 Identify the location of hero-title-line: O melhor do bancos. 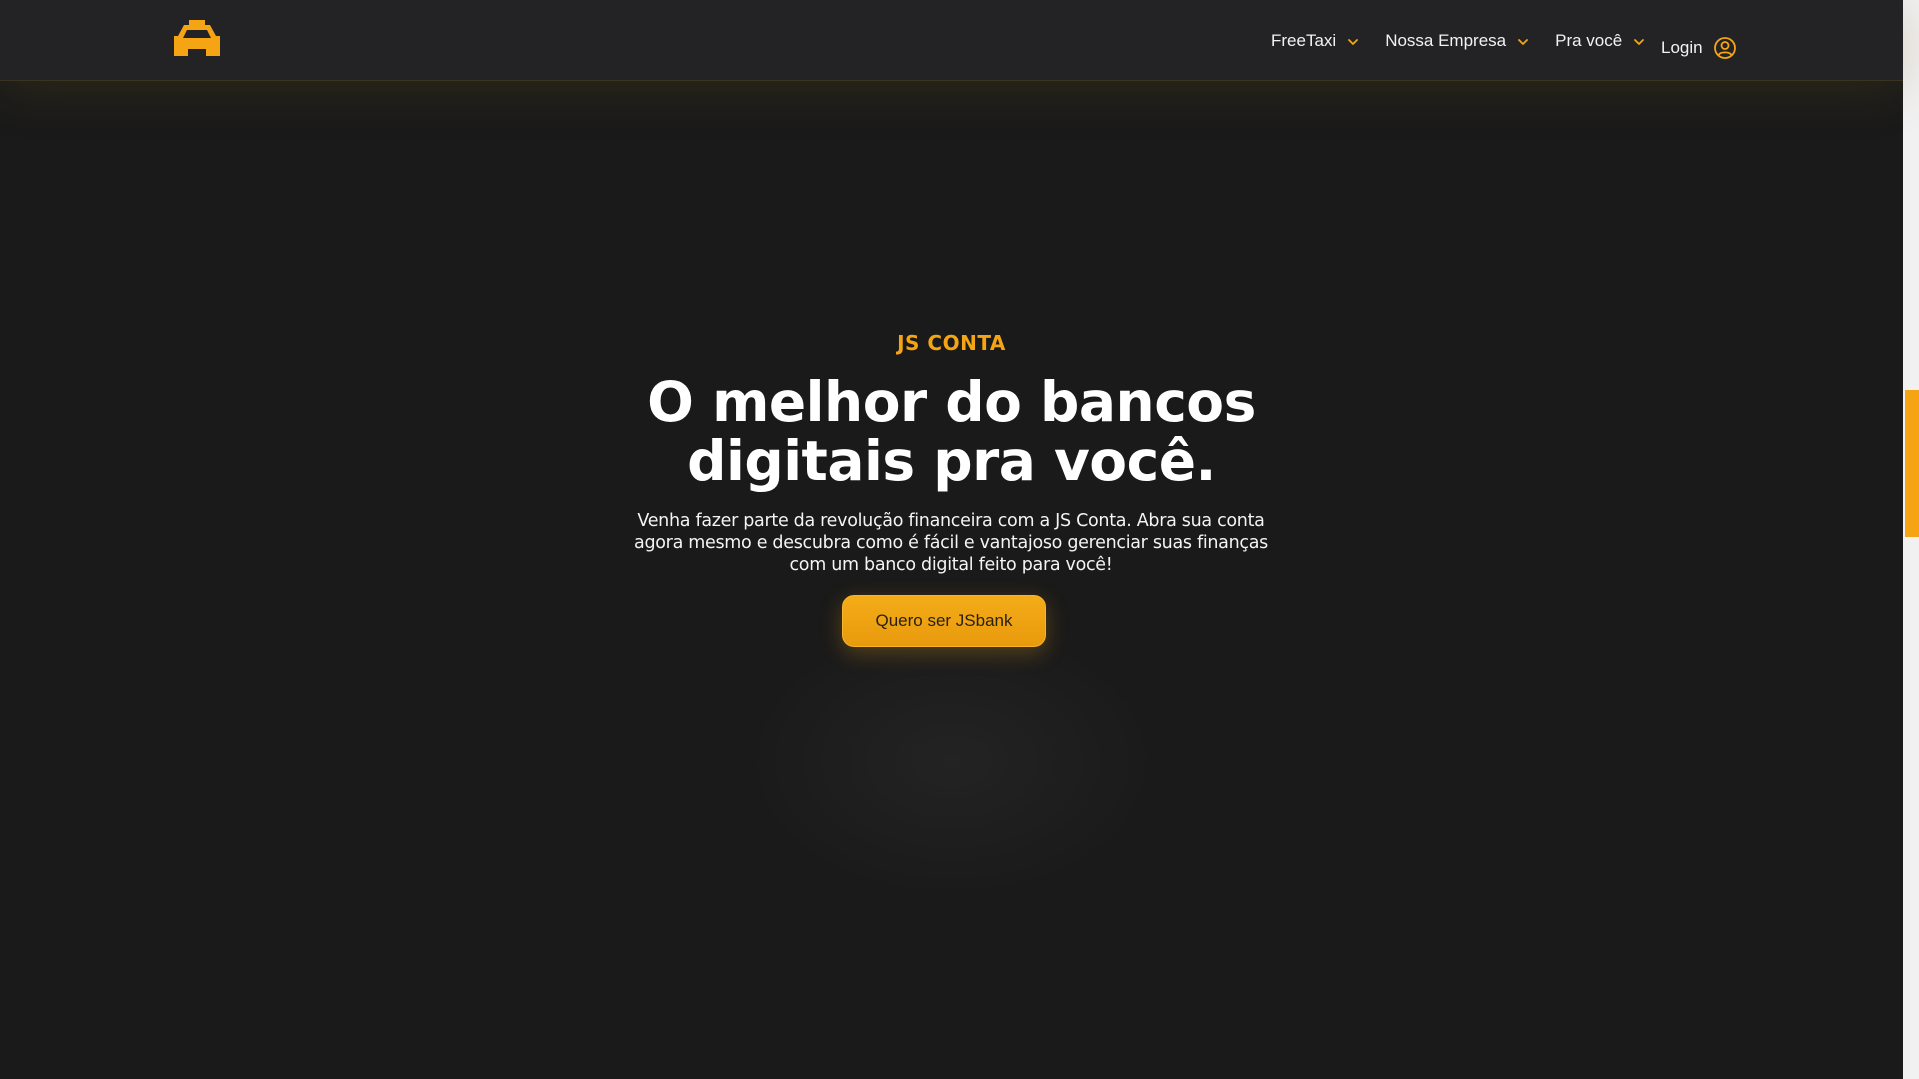
(951, 402).